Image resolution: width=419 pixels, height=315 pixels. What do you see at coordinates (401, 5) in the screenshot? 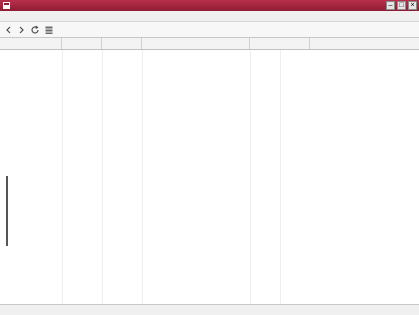
I see `maximize-button: □` at bounding box center [401, 5].